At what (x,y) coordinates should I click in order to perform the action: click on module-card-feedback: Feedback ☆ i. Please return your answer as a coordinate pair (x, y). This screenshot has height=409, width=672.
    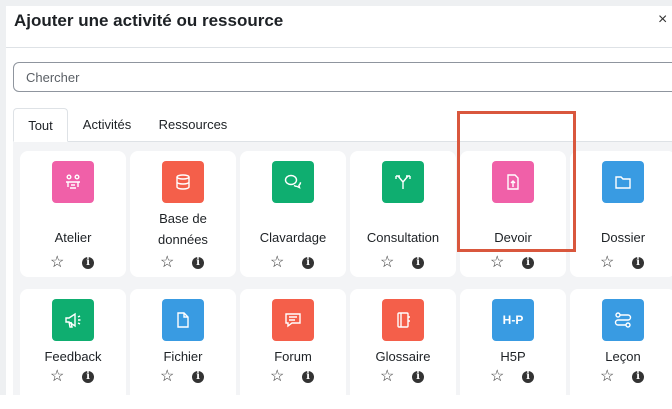
    Looking at the image, I should click on (73, 349).